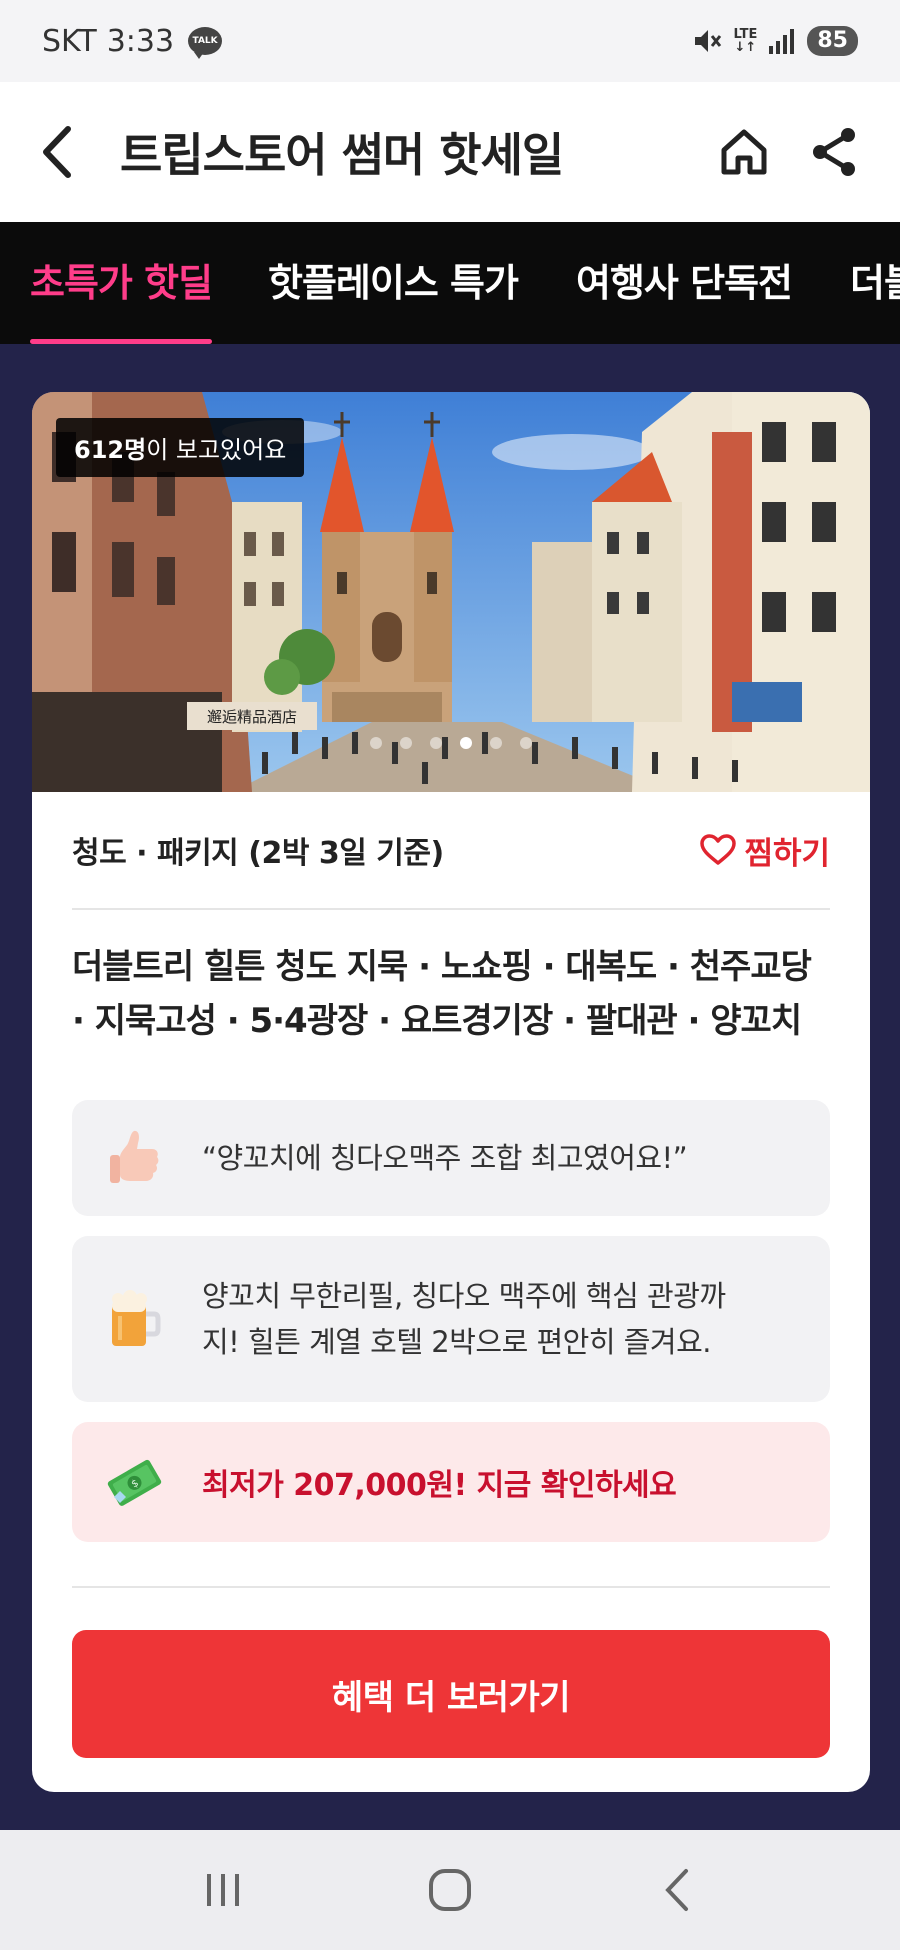 This screenshot has width=900, height=1950. I want to click on price-highlight-box: $ 최저가 207,000원! 지금 확인하세요, so click(451, 1482).